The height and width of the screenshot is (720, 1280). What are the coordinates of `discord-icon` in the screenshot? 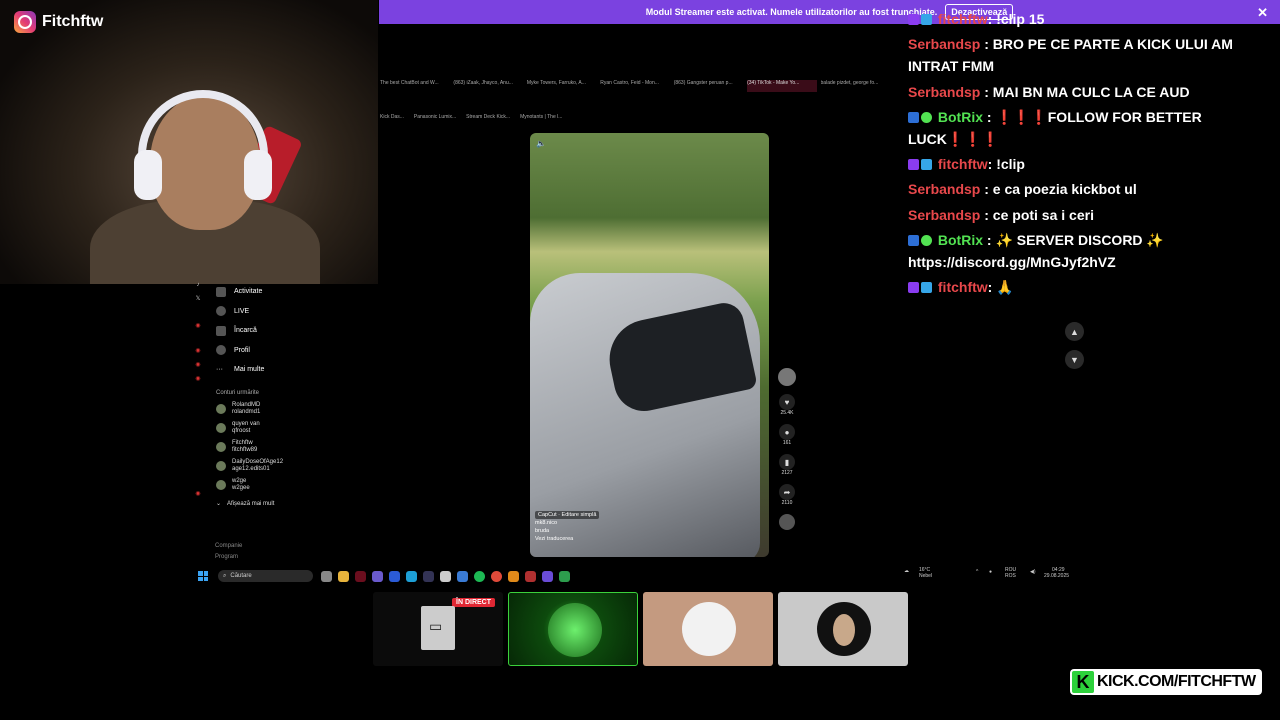 It's located at (547, 576).